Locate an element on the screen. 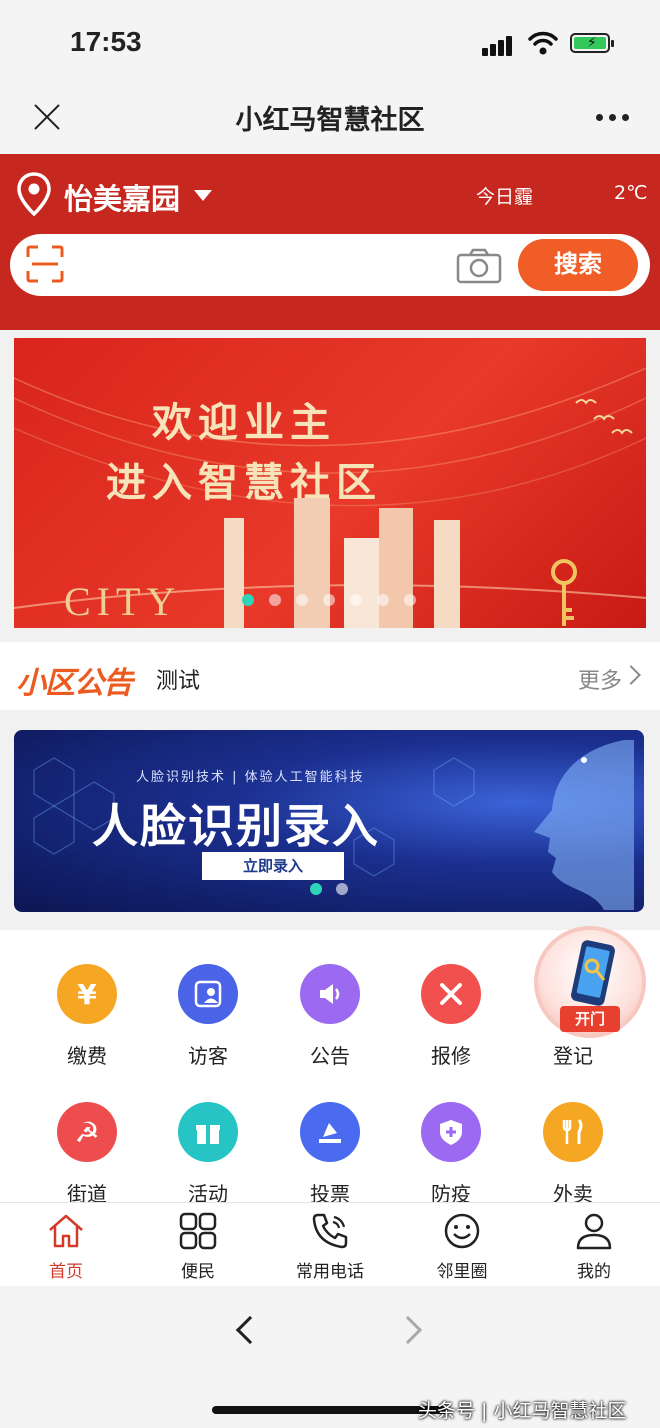 The height and width of the screenshot is (1428, 660). tab-label: 常用电话 is located at coordinates (330, 1272).